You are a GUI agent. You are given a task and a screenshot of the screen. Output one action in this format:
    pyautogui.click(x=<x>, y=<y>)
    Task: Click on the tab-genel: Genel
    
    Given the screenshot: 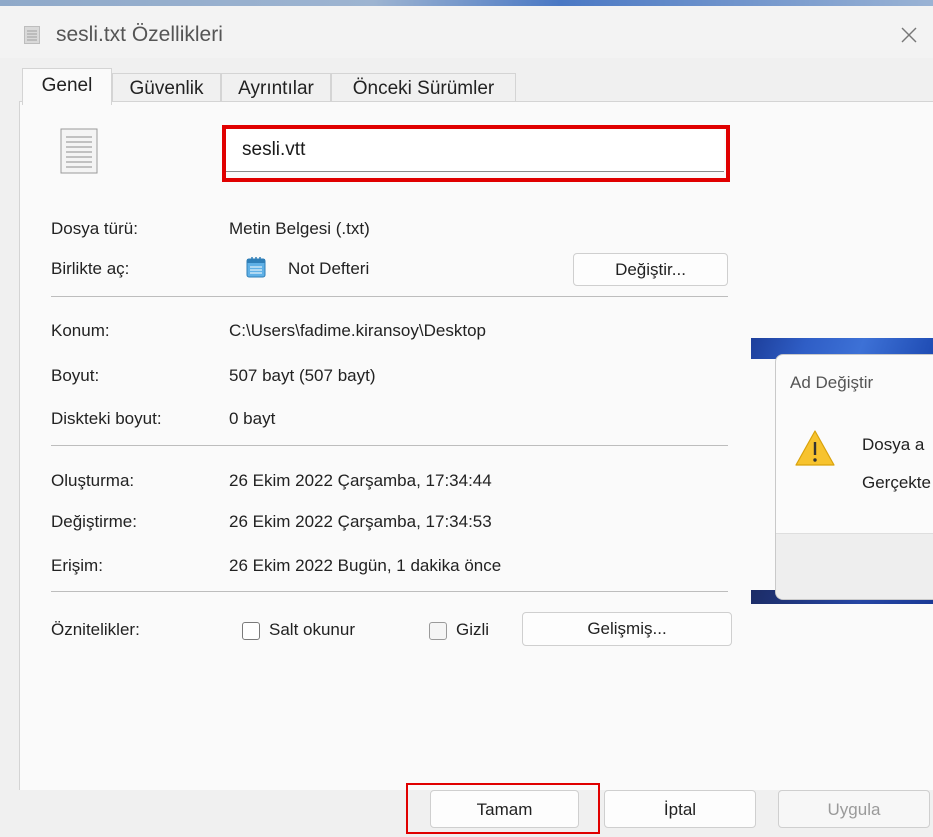 What is the action you would take?
    pyautogui.click(x=67, y=86)
    